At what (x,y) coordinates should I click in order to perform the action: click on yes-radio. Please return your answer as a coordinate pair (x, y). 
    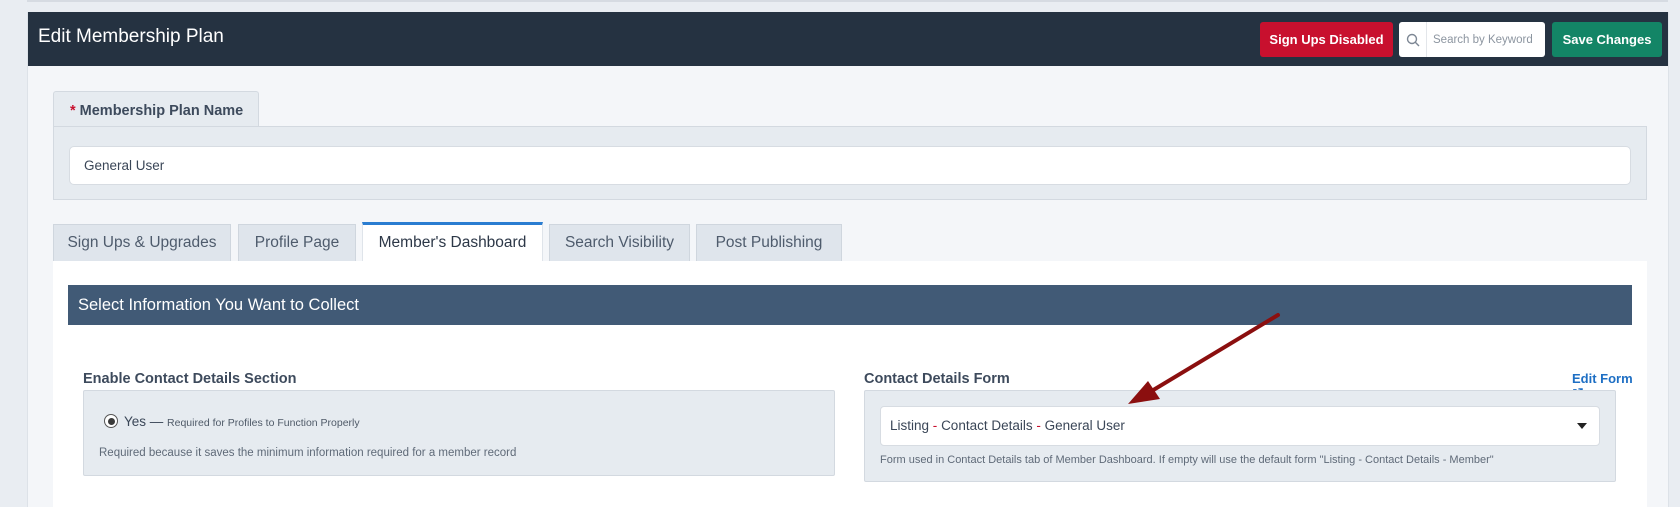
    Looking at the image, I should click on (111, 421).